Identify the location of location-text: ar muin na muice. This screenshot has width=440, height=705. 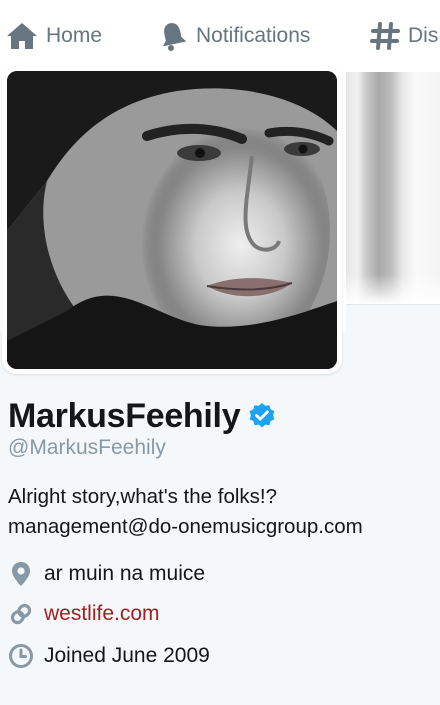
(125, 573).